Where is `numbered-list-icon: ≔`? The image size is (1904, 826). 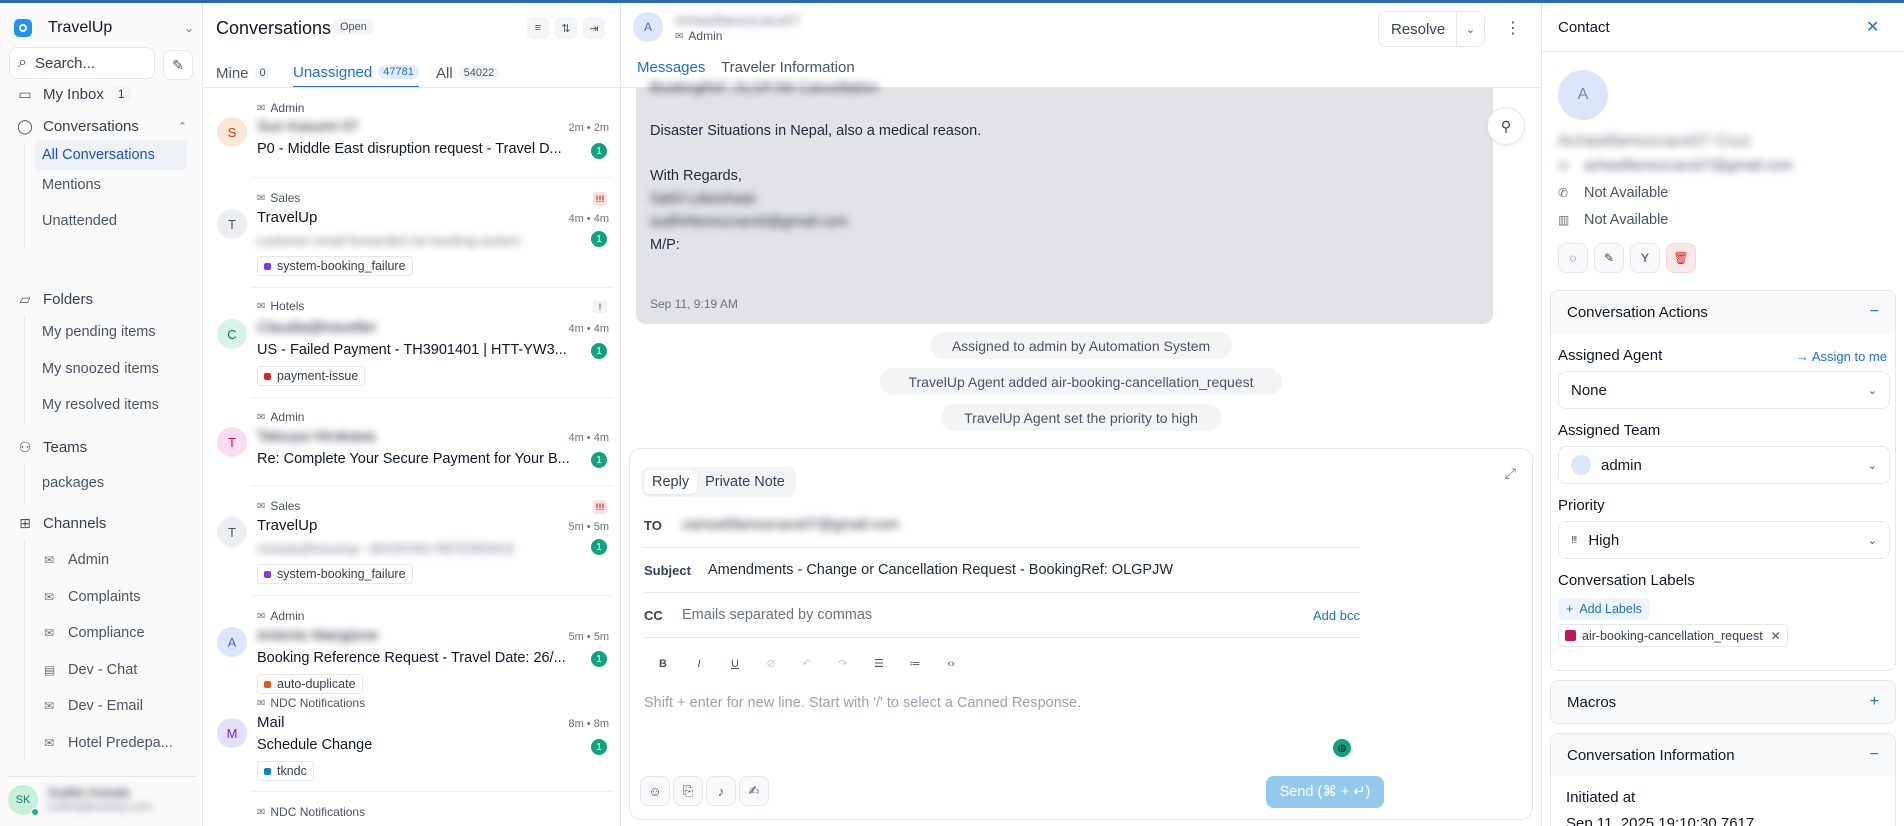
numbered-list-icon: ≔ is located at coordinates (915, 663).